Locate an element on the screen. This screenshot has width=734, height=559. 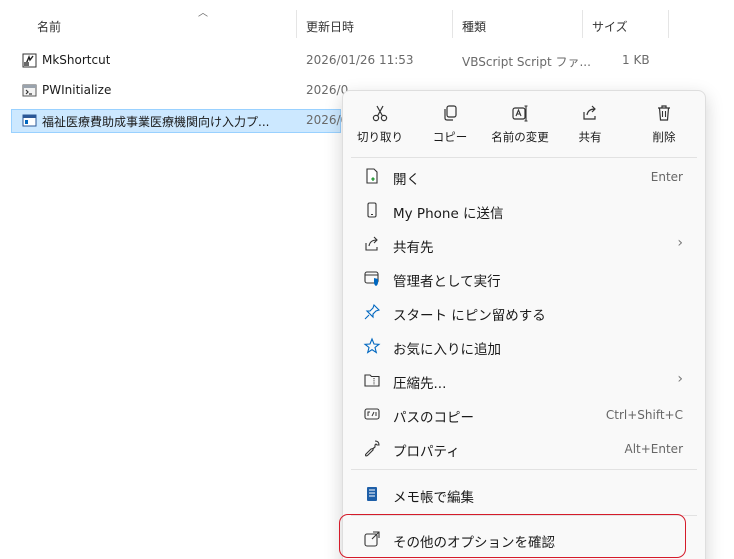
share-to-icon is located at coordinates (371, 243).